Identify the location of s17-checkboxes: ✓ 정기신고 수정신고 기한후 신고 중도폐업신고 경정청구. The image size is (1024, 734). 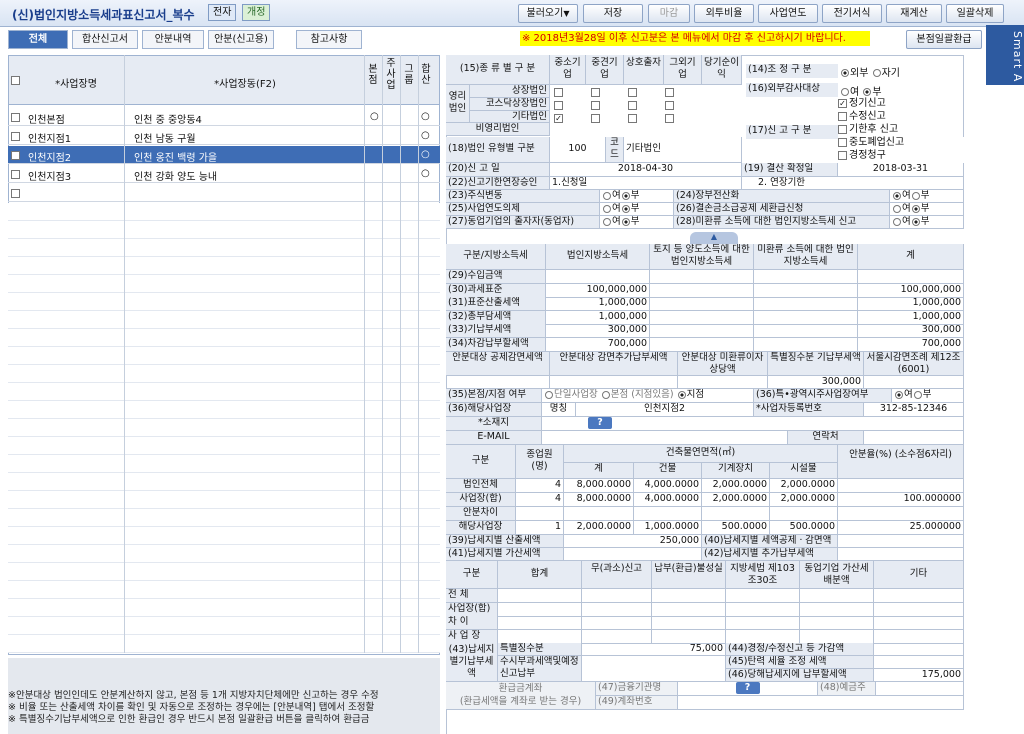
(883, 129).